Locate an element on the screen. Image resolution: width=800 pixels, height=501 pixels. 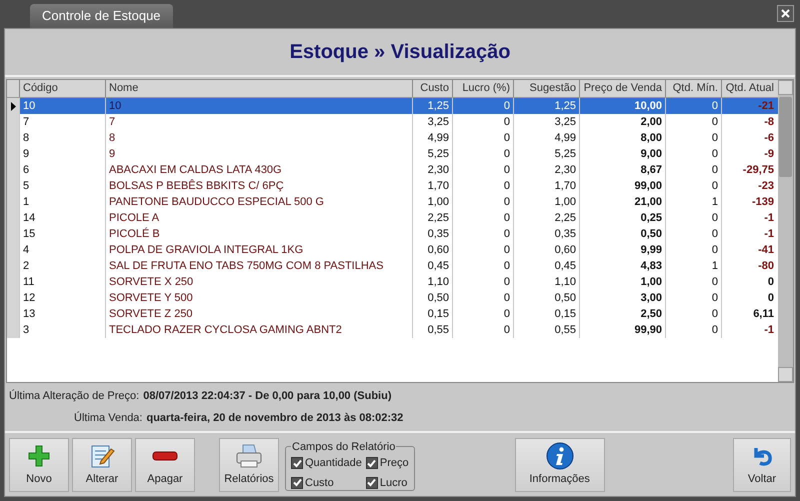
table-cell: 9,00 is located at coordinates (622, 154).